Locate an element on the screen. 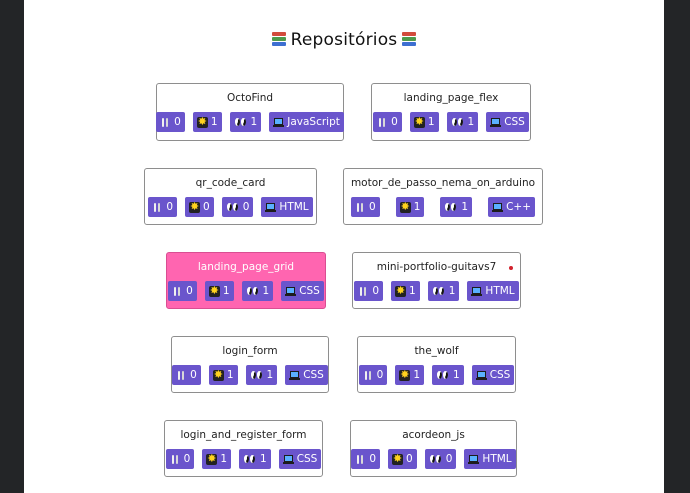 This screenshot has width=690, height=493. repo-name: landing_page_grid is located at coordinates (246, 268).